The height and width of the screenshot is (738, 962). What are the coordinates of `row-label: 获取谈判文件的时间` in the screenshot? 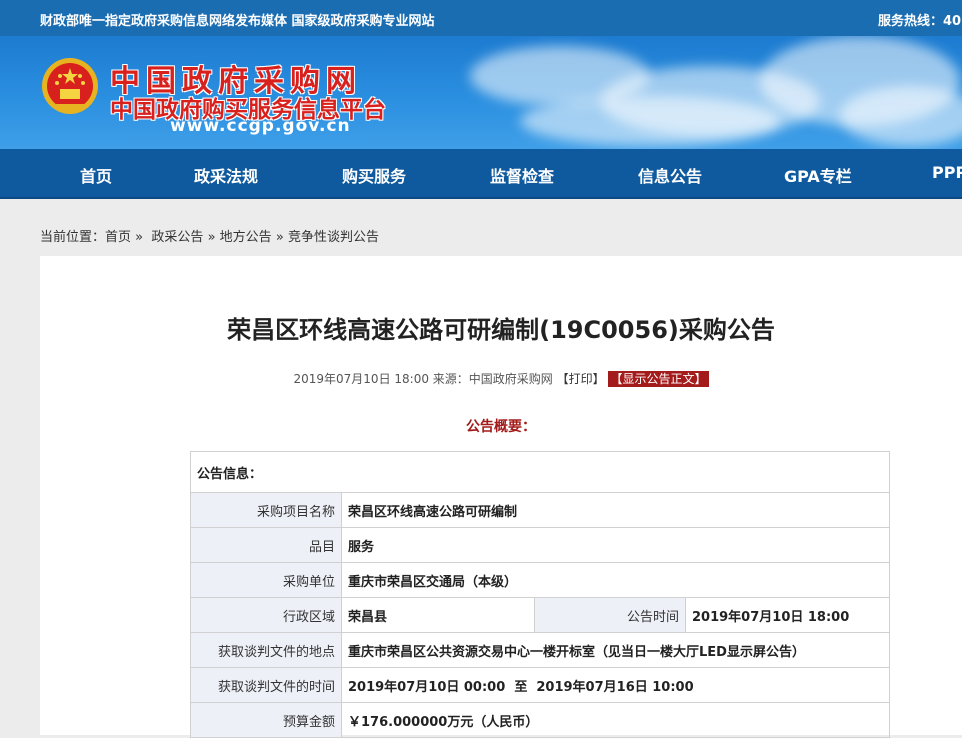 It's located at (266, 685).